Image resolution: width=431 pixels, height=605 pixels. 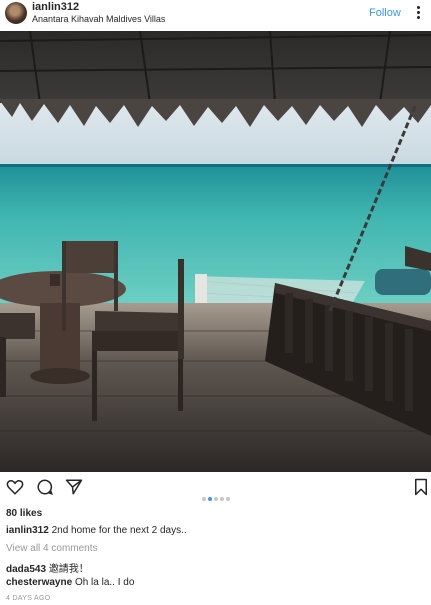 What do you see at coordinates (52, 548) in the screenshot?
I see `view-all-comments-link: View all 4 comments` at bounding box center [52, 548].